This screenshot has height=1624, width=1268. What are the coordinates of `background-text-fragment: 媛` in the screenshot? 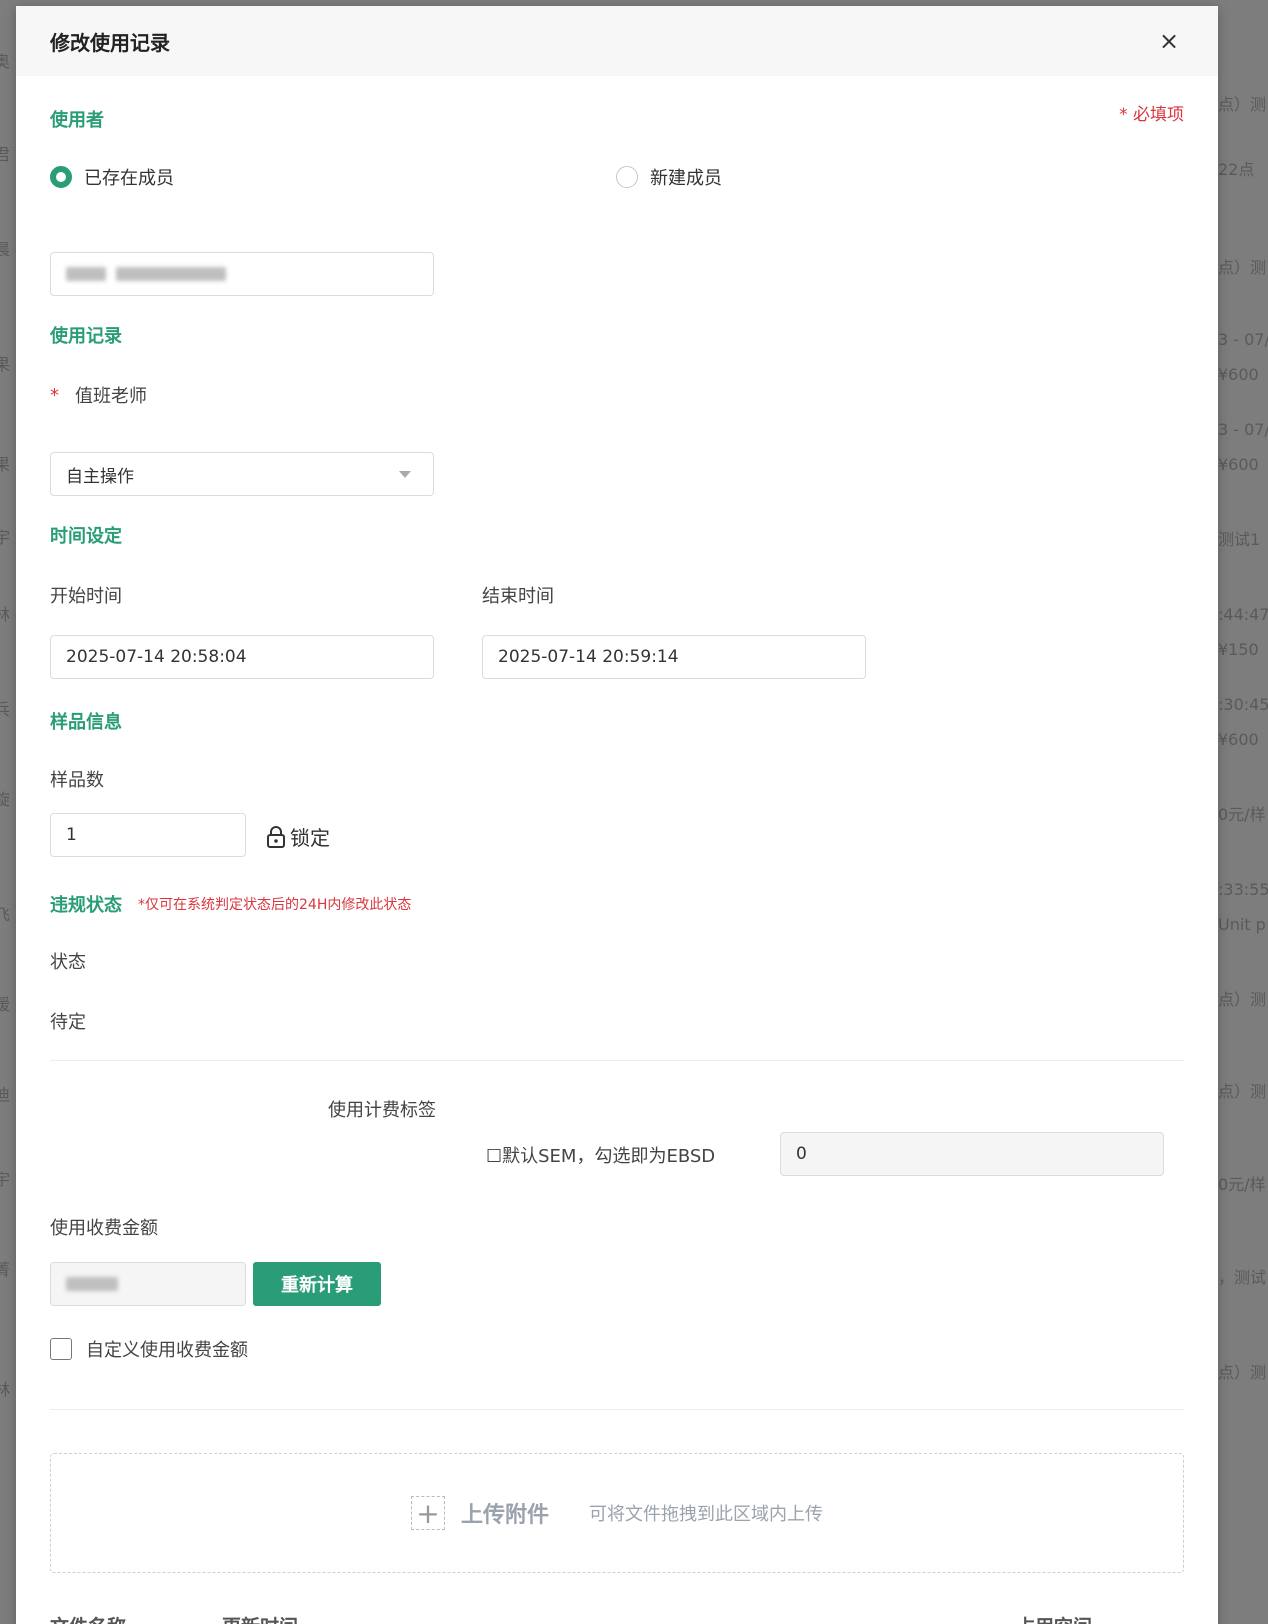 It's located at (5, 1004).